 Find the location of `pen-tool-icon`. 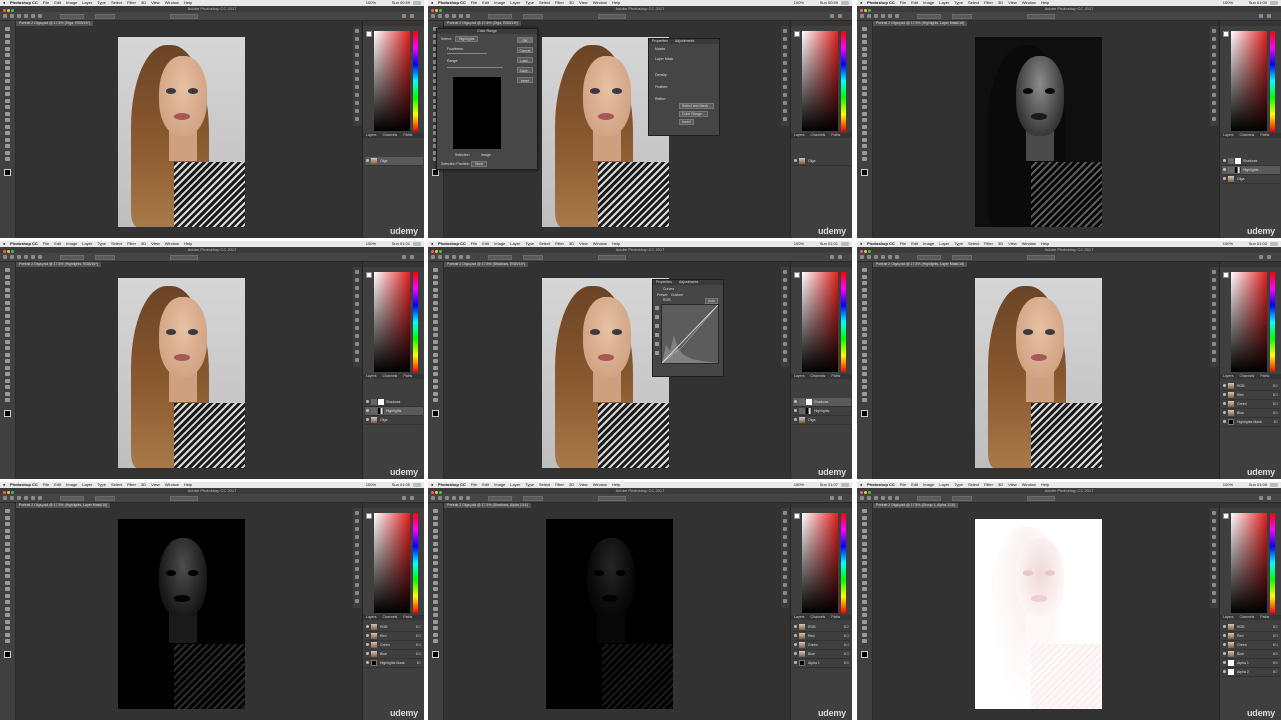

pen-tool-icon is located at coordinates (7, 361).